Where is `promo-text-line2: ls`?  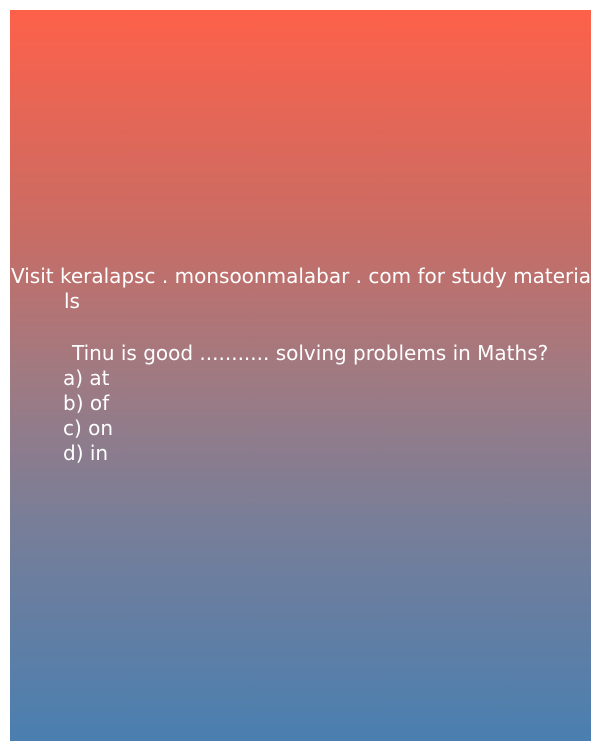 promo-text-line2: ls is located at coordinates (72, 301).